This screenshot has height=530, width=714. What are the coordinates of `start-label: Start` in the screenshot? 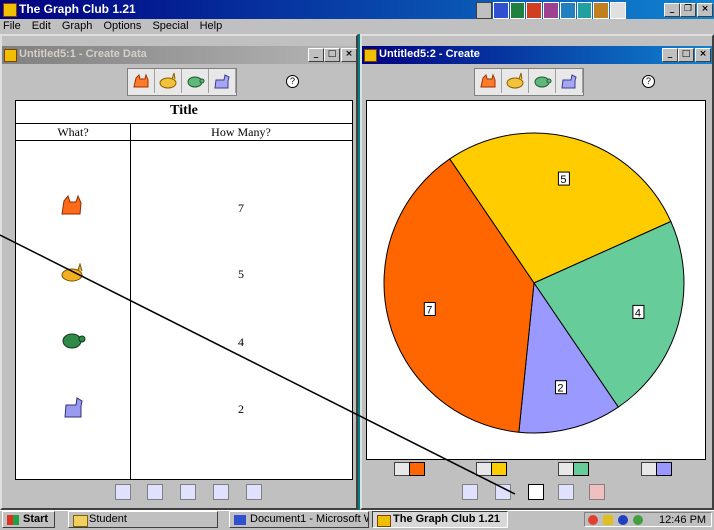 It's located at (36, 519).